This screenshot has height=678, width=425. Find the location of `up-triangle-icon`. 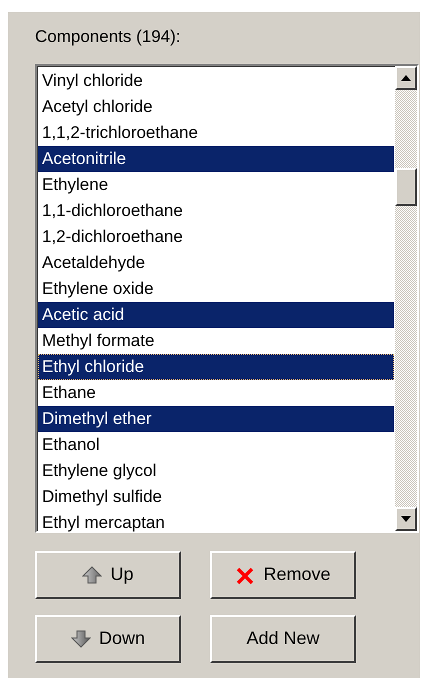

up-triangle-icon is located at coordinates (406, 77).